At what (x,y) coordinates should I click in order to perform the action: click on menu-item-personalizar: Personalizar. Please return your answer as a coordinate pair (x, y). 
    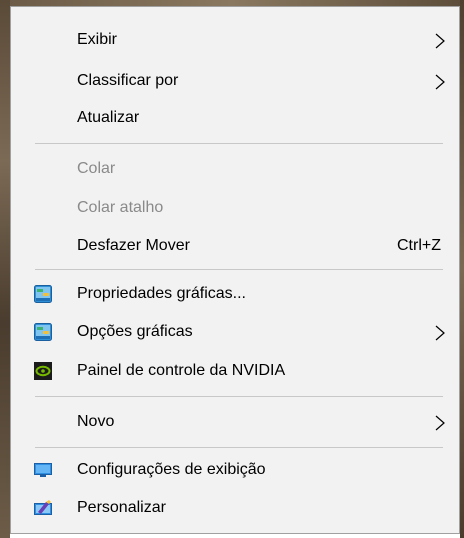
    Looking at the image, I should click on (235, 508).